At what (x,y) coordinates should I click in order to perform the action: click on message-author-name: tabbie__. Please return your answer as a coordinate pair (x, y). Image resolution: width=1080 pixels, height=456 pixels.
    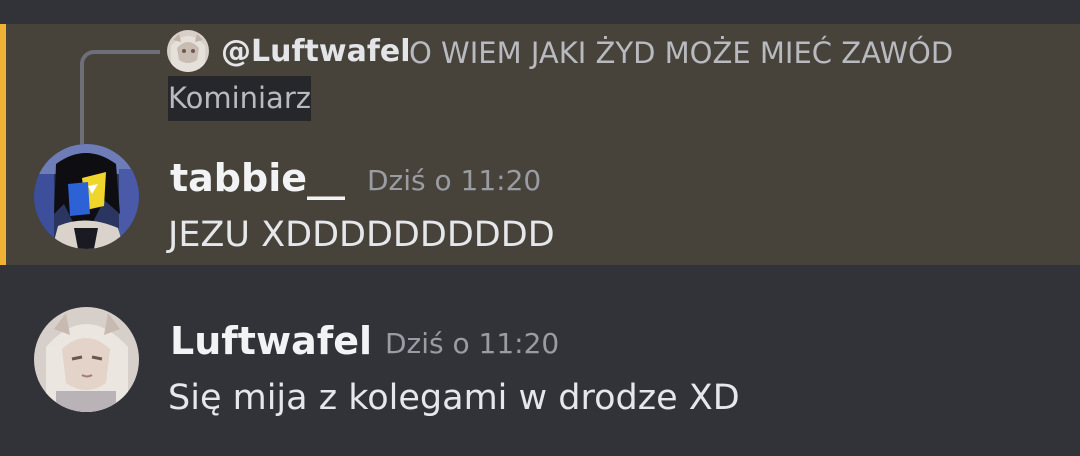
    Looking at the image, I should click on (257, 178).